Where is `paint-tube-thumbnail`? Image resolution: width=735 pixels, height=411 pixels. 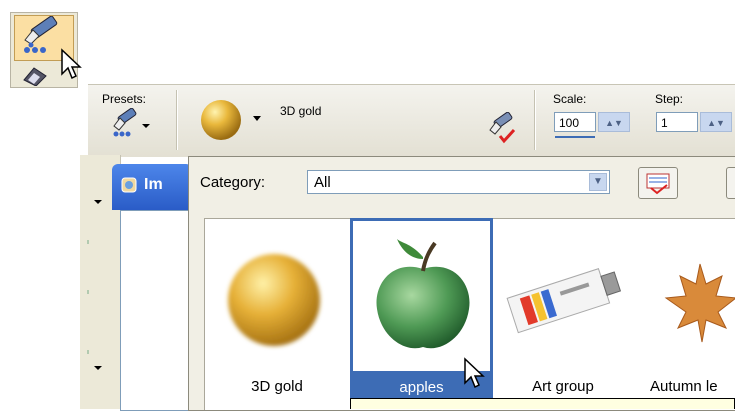 paint-tube-thumbnail is located at coordinates (564, 301).